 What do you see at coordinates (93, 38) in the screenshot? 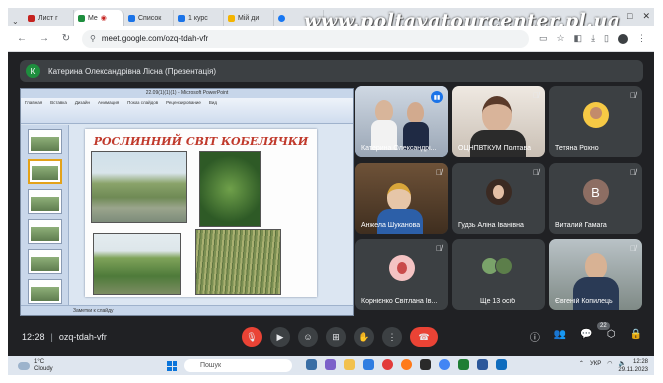
I see `site-info-icon: ⚲` at bounding box center [93, 38].